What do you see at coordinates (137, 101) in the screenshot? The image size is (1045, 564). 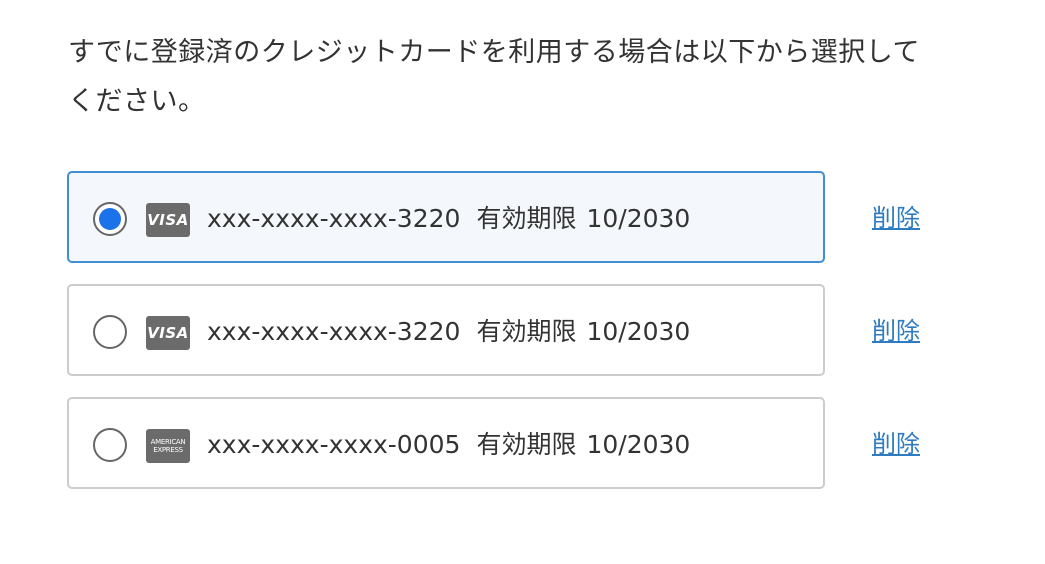 I see `instruction-line-2: ください。` at bounding box center [137, 101].